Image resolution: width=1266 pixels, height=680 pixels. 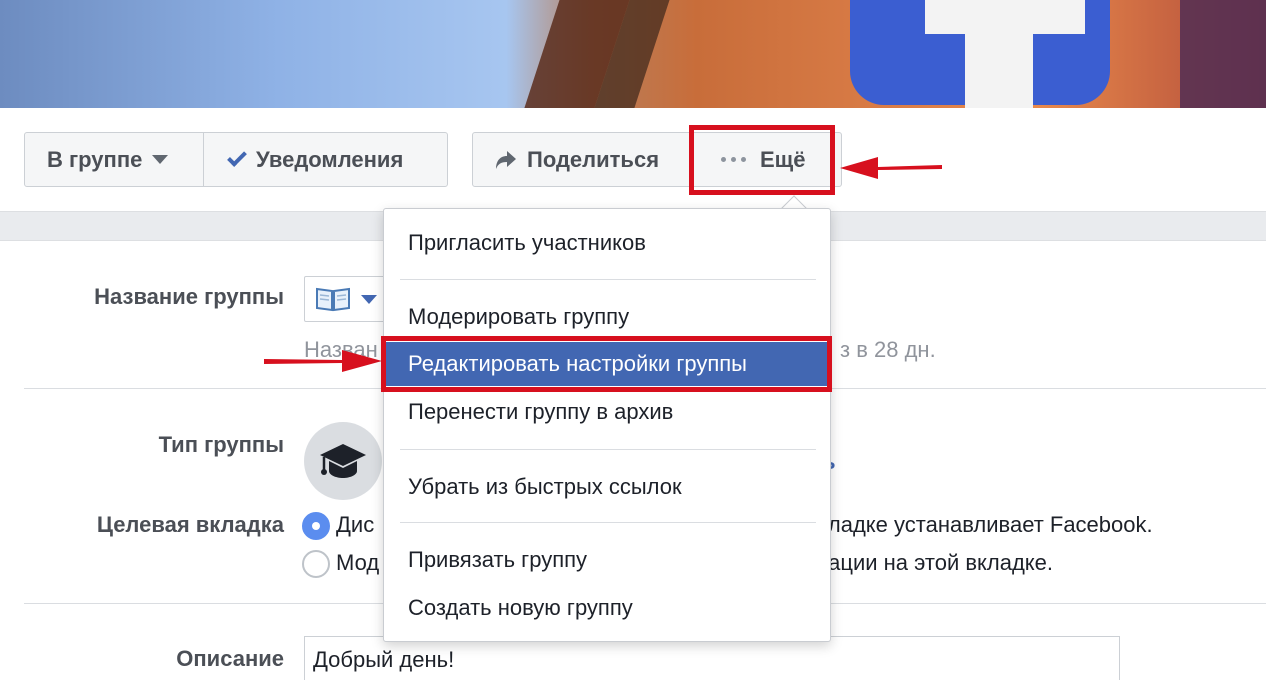 What do you see at coordinates (606, 364) in the screenshot?
I see `edit-settings-highlight` at bounding box center [606, 364].